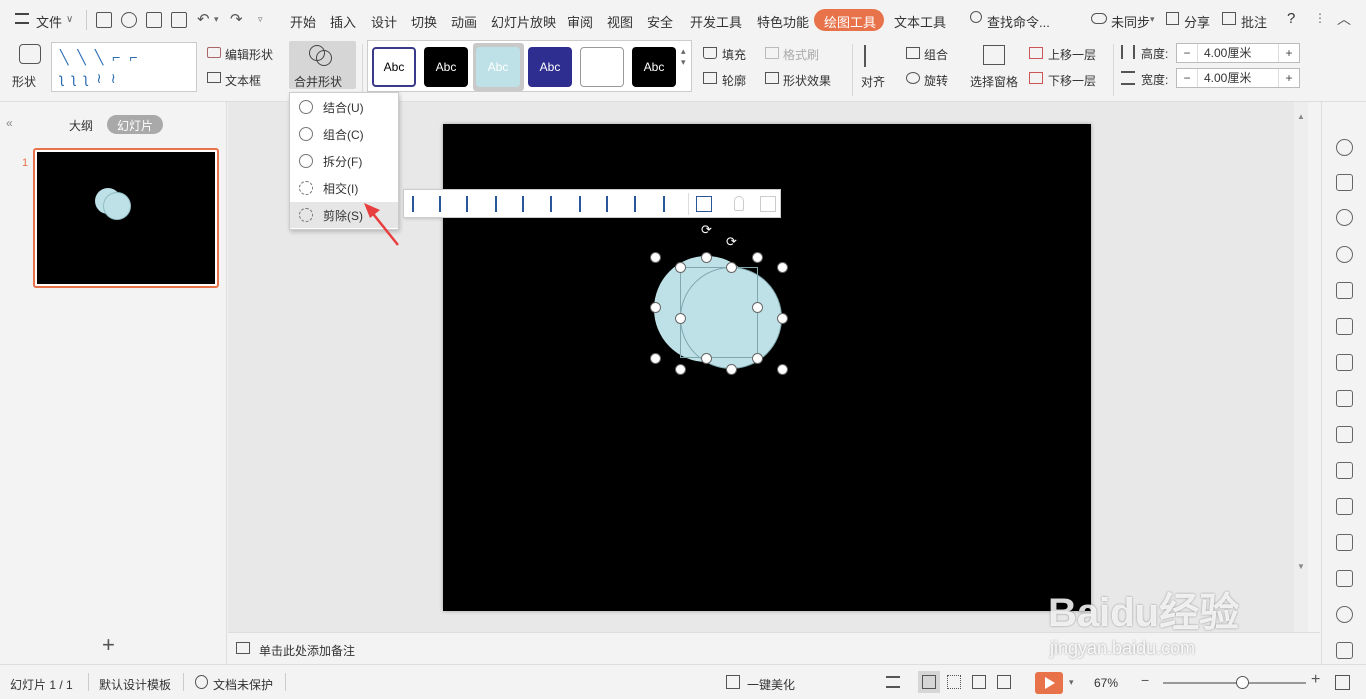  I want to click on width-decrease-button: −, so click(1187, 78).